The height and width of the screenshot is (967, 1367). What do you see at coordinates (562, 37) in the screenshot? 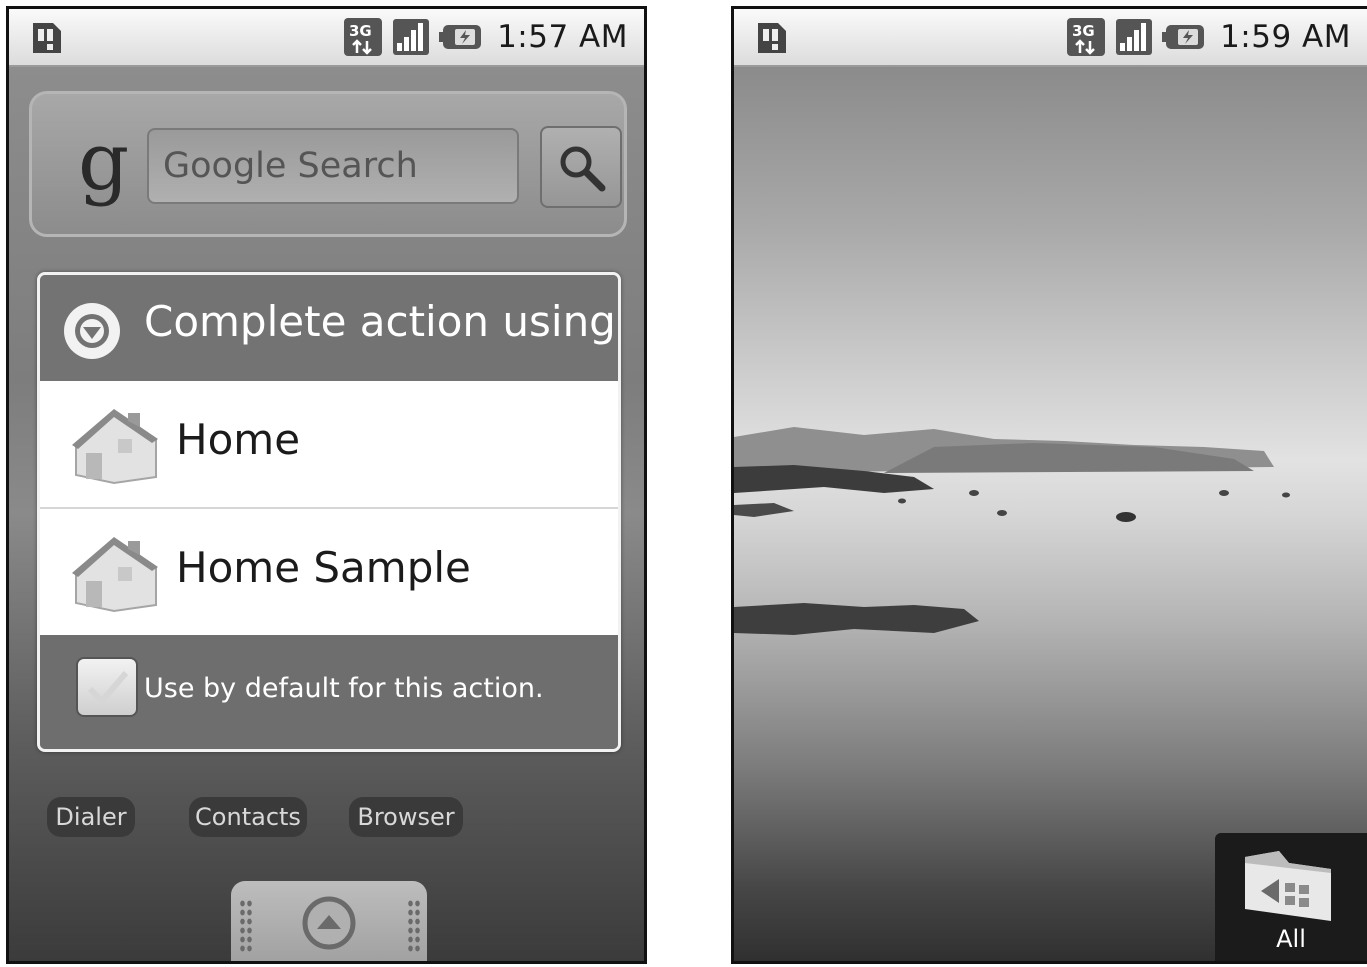
I see `status-clock: 1:57 AM` at bounding box center [562, 37].